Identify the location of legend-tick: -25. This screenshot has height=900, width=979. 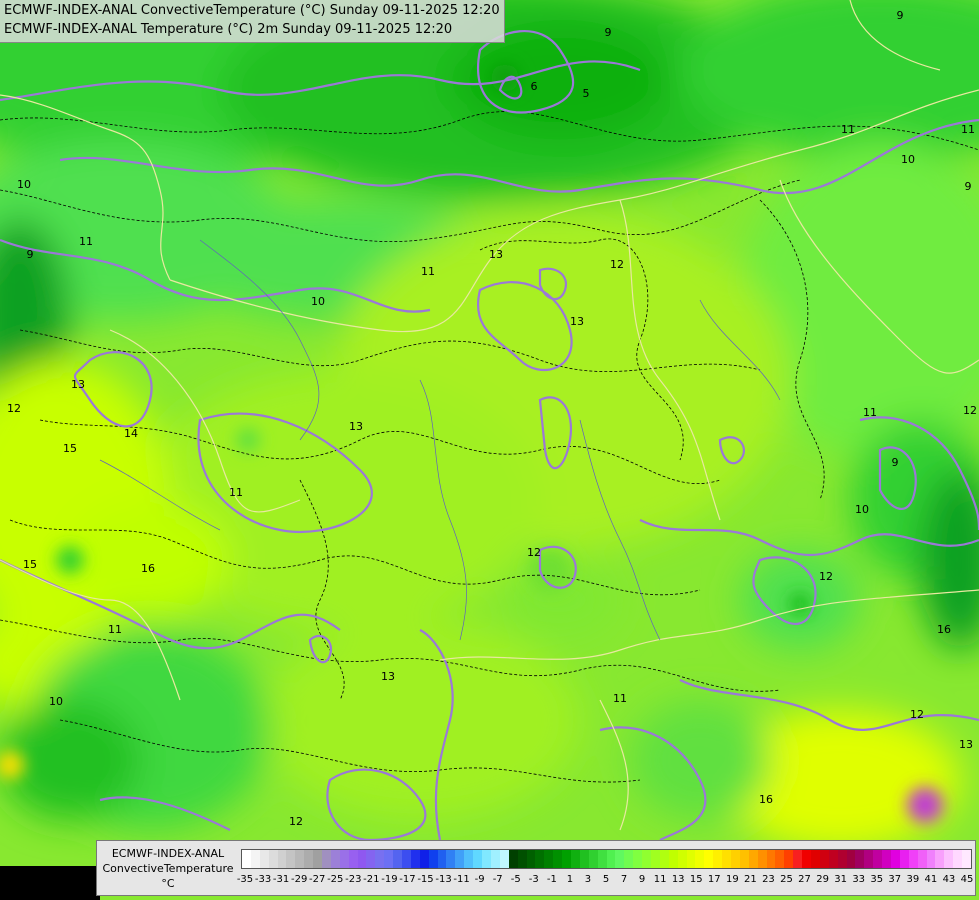
(335, 879).